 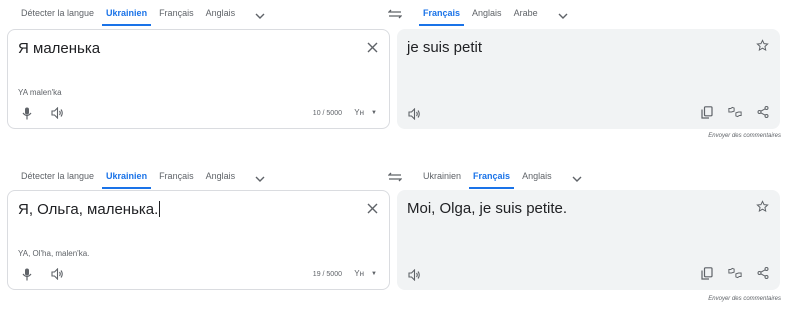 I want to click on target-language-bar: Ukrainien Français Anglais, so click(x=501, y=179).